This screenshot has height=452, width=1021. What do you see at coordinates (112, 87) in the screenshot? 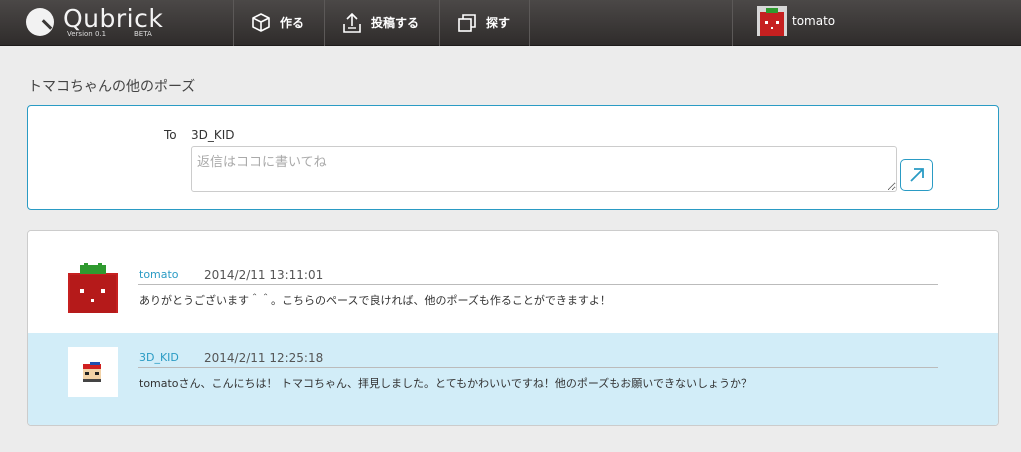
I see `page-title: トマコちゃんの他のポーズ` at bounding box center [112, 87].